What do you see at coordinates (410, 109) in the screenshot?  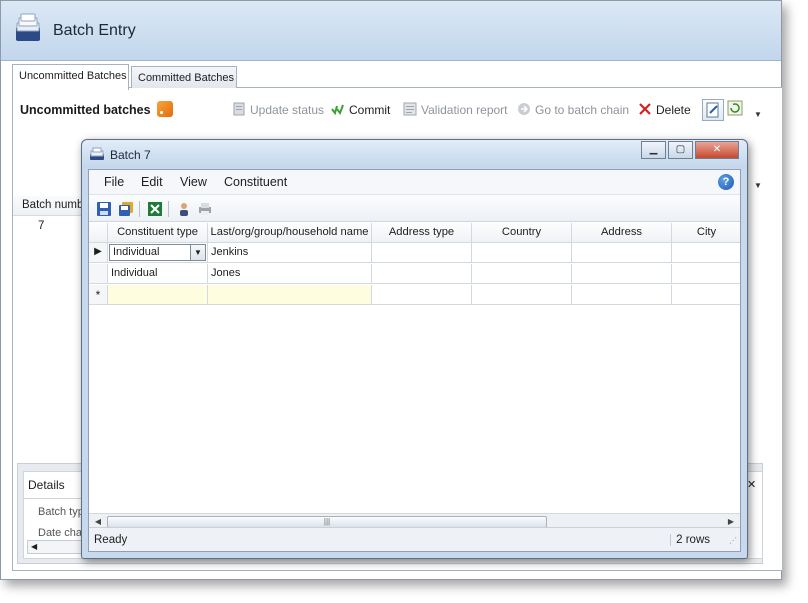 I see `validation-report-icon` at bounding box center [410, 109].